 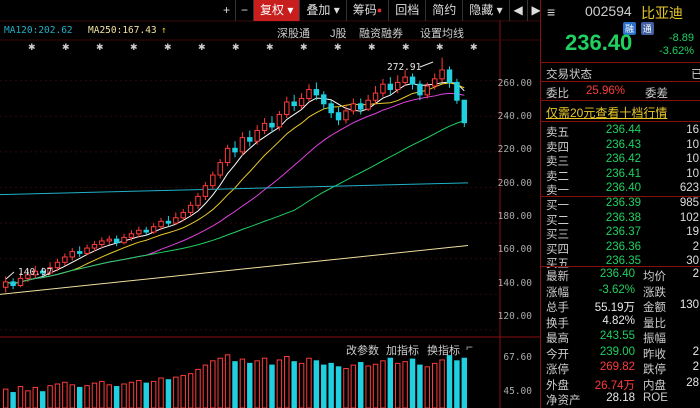 I want to click on high-arrow-icon, so click(x=426, y=64).